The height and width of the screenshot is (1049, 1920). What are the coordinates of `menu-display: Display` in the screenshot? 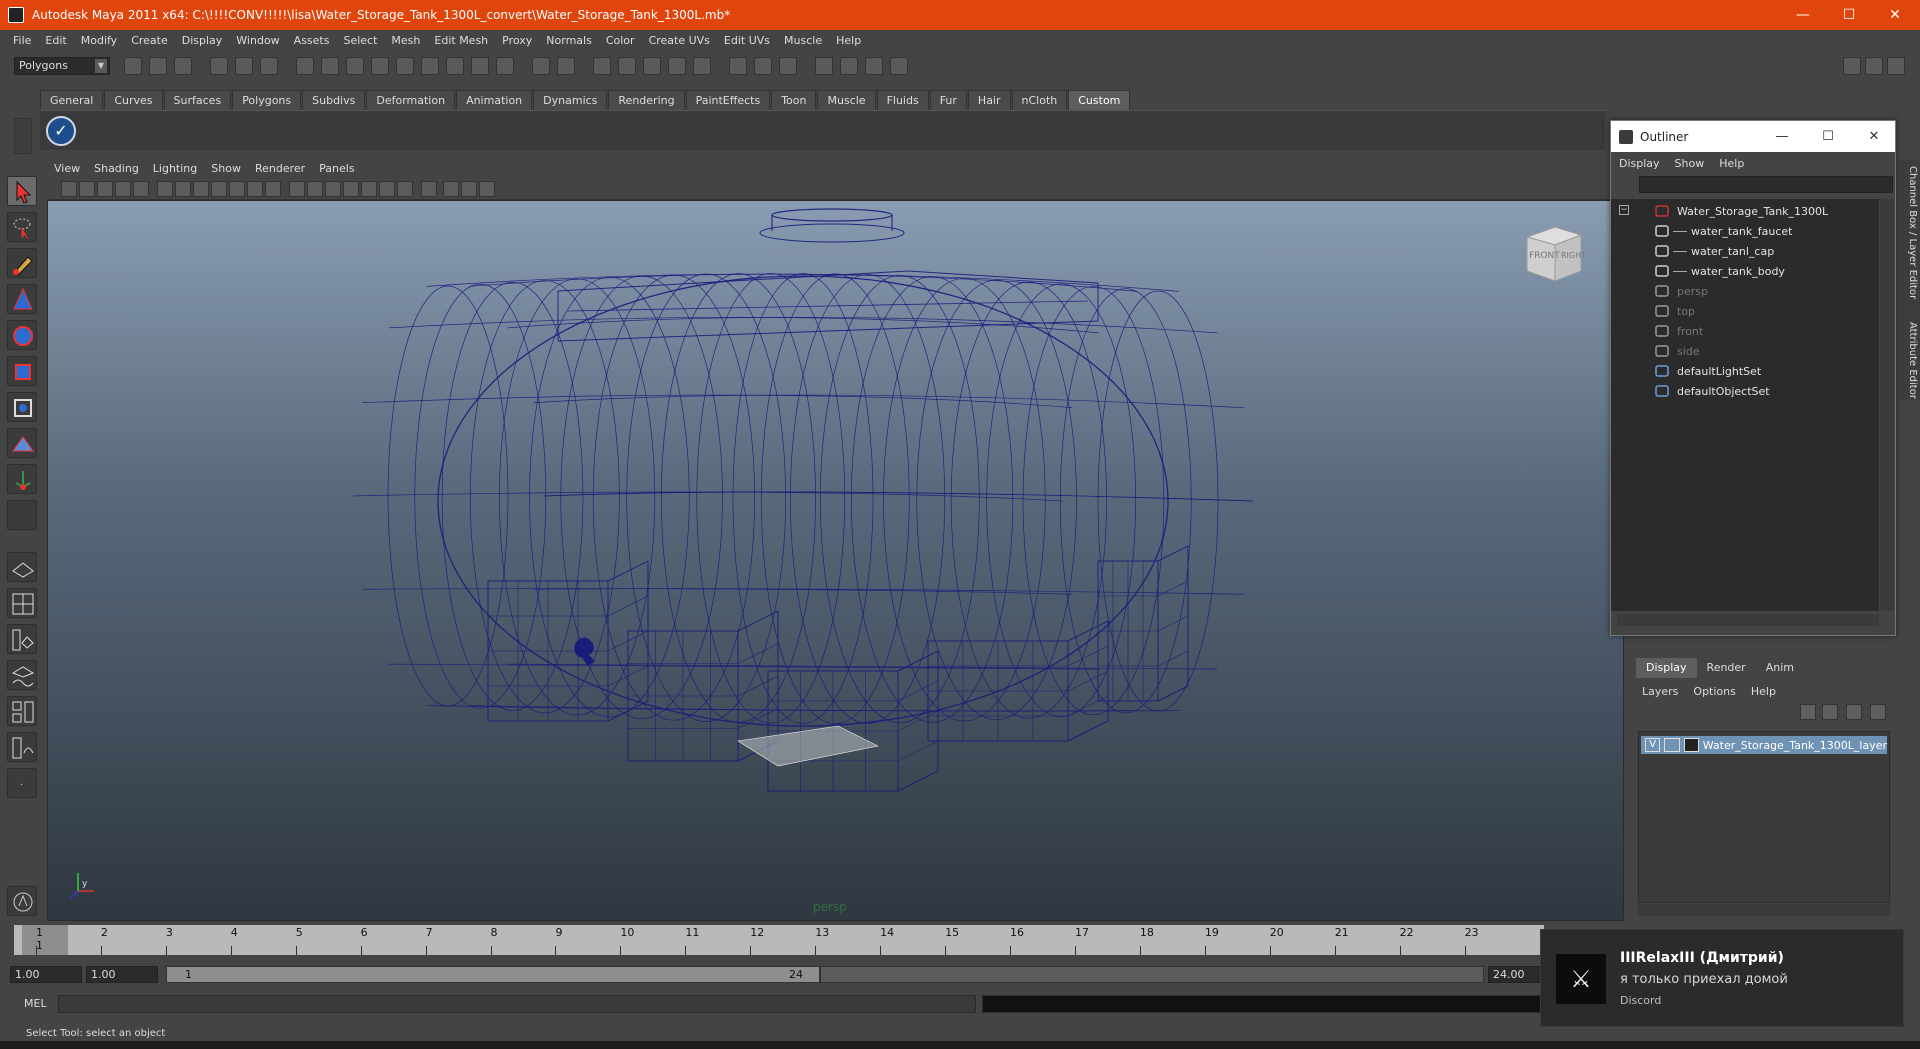 It's located at (202, 40).